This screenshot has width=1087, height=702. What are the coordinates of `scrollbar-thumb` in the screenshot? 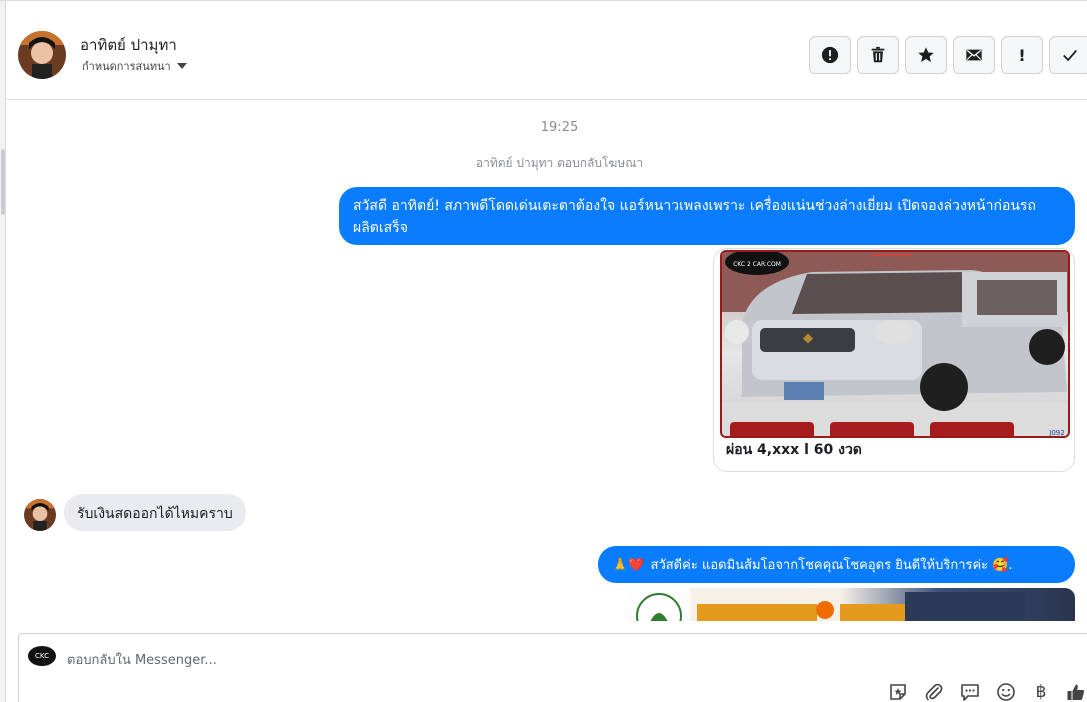 It's located at (3, 182).